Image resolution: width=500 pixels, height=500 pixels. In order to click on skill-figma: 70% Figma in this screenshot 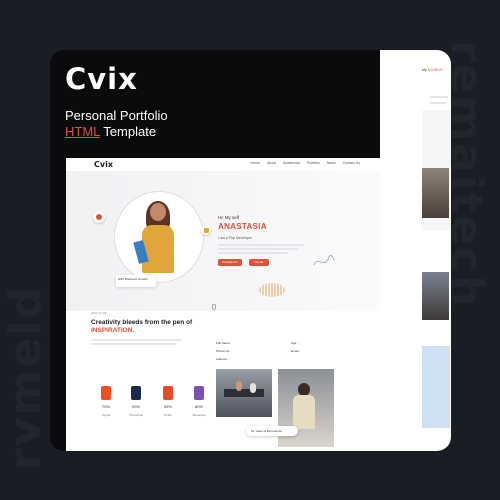, I will do `click(106, 401)`.